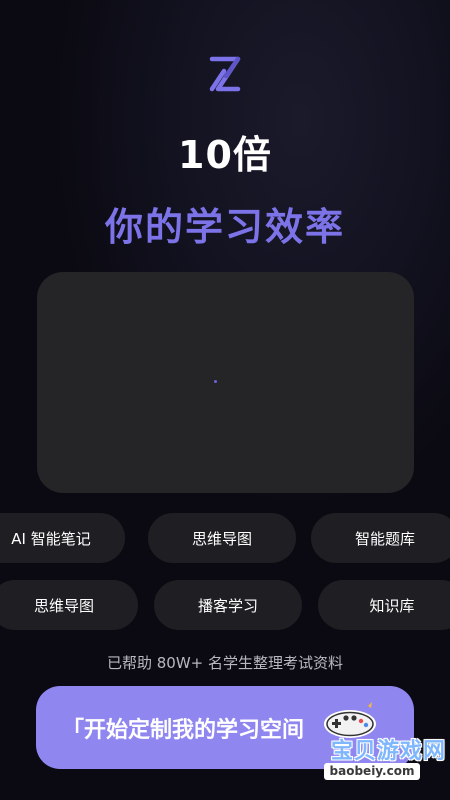  I want to click on watermark-url: baobeiy.com, so click(372, 771).